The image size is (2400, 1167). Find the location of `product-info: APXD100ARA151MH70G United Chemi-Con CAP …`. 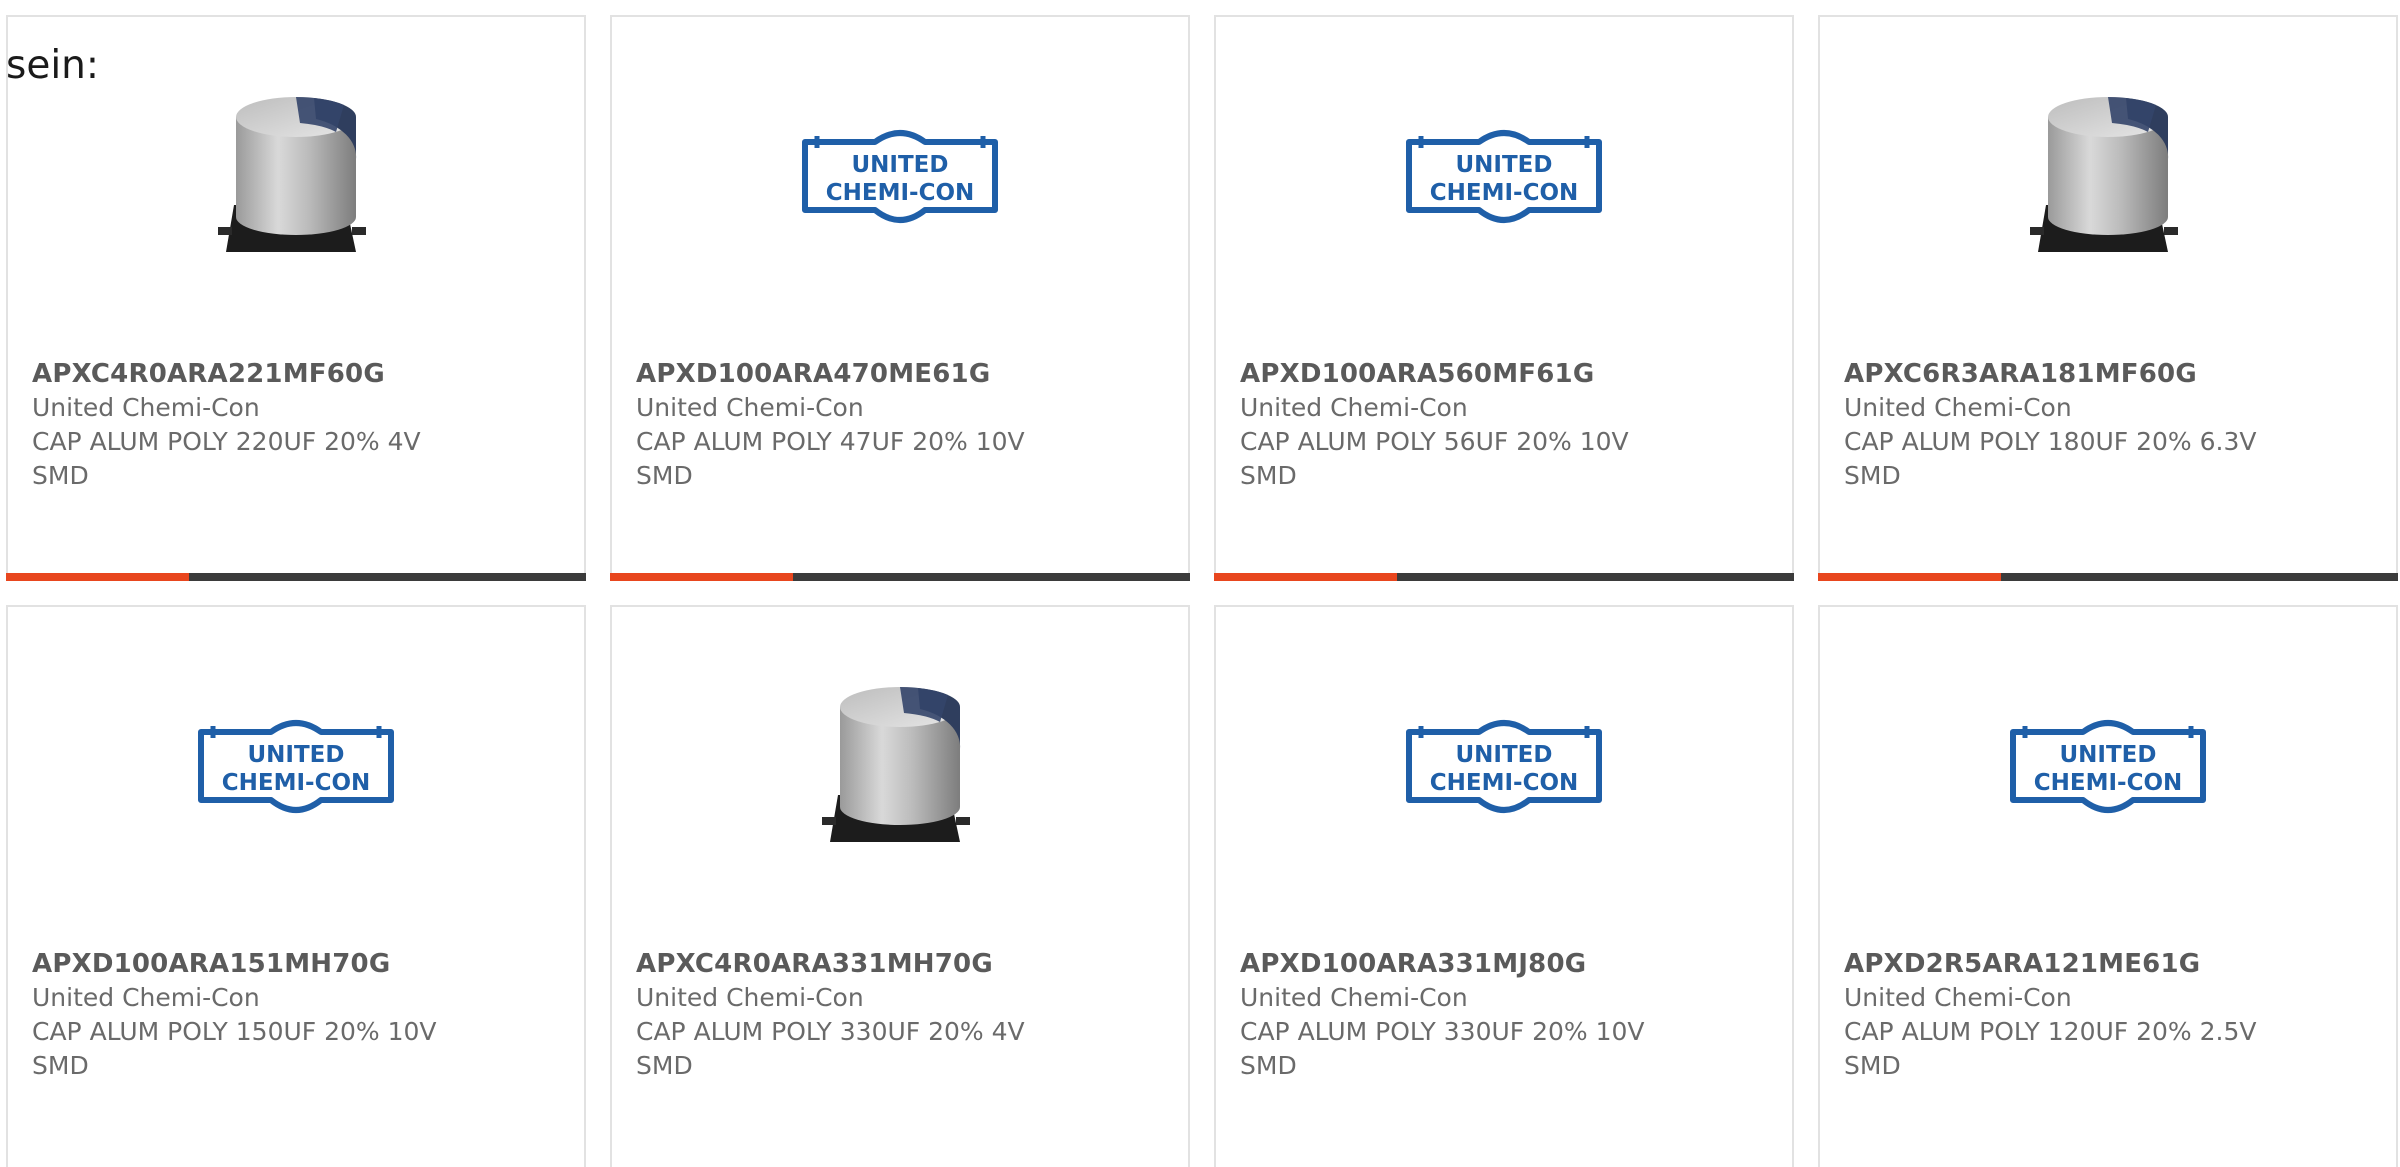

product-info: APXD100ARA151MH70G United Chemi-Con CAP … is located at coordinates (298, 1015).